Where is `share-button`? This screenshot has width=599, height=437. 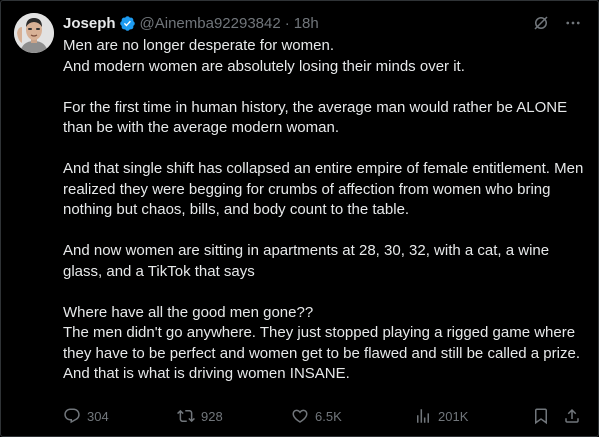 share-button is located at coordinates (572, 416).